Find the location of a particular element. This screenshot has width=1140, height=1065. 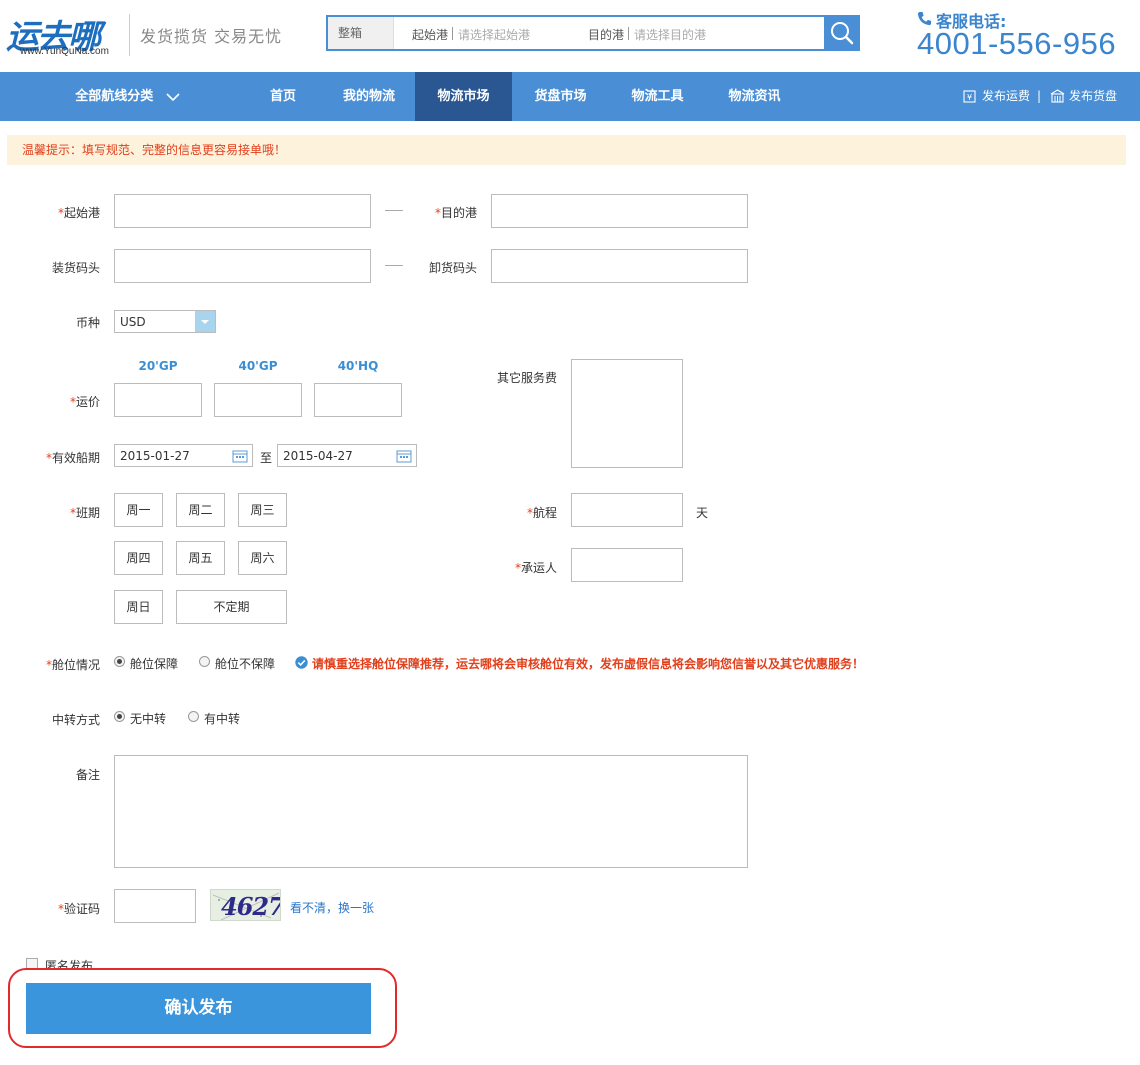

remarks-label: 备注 is located at coordinates (87, 775).